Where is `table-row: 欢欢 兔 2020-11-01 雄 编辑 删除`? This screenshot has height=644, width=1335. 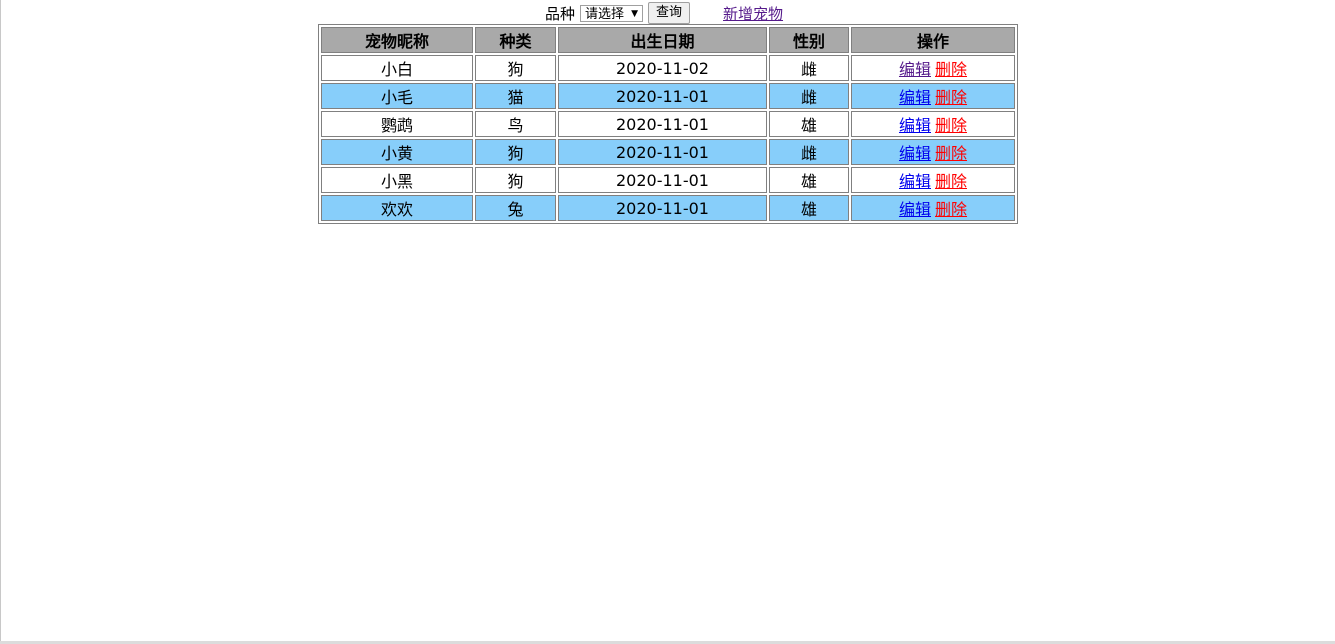
table-row: 欢欢 兔 2020-11-01 雄 编辑 删除 is located at coordinates (668, 208).